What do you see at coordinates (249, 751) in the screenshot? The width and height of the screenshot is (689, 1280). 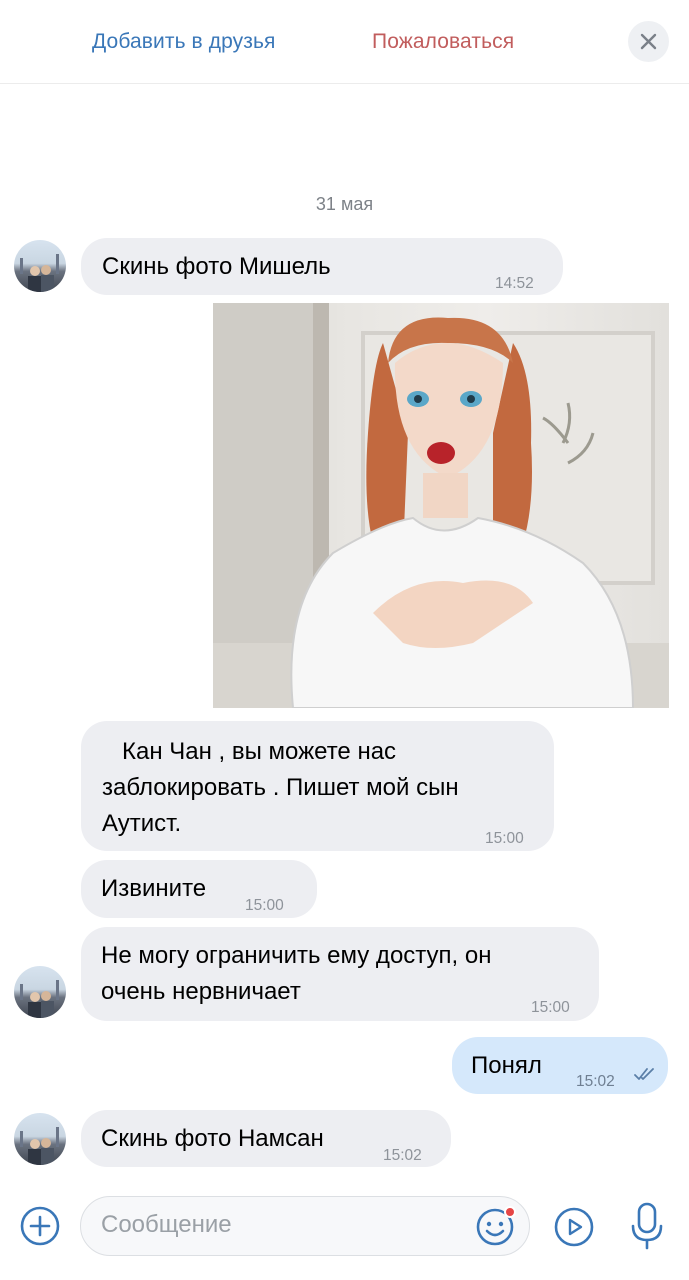 I see `message-text-line: Кан Чан , вы можете нас` at bounding box center [249, 751].